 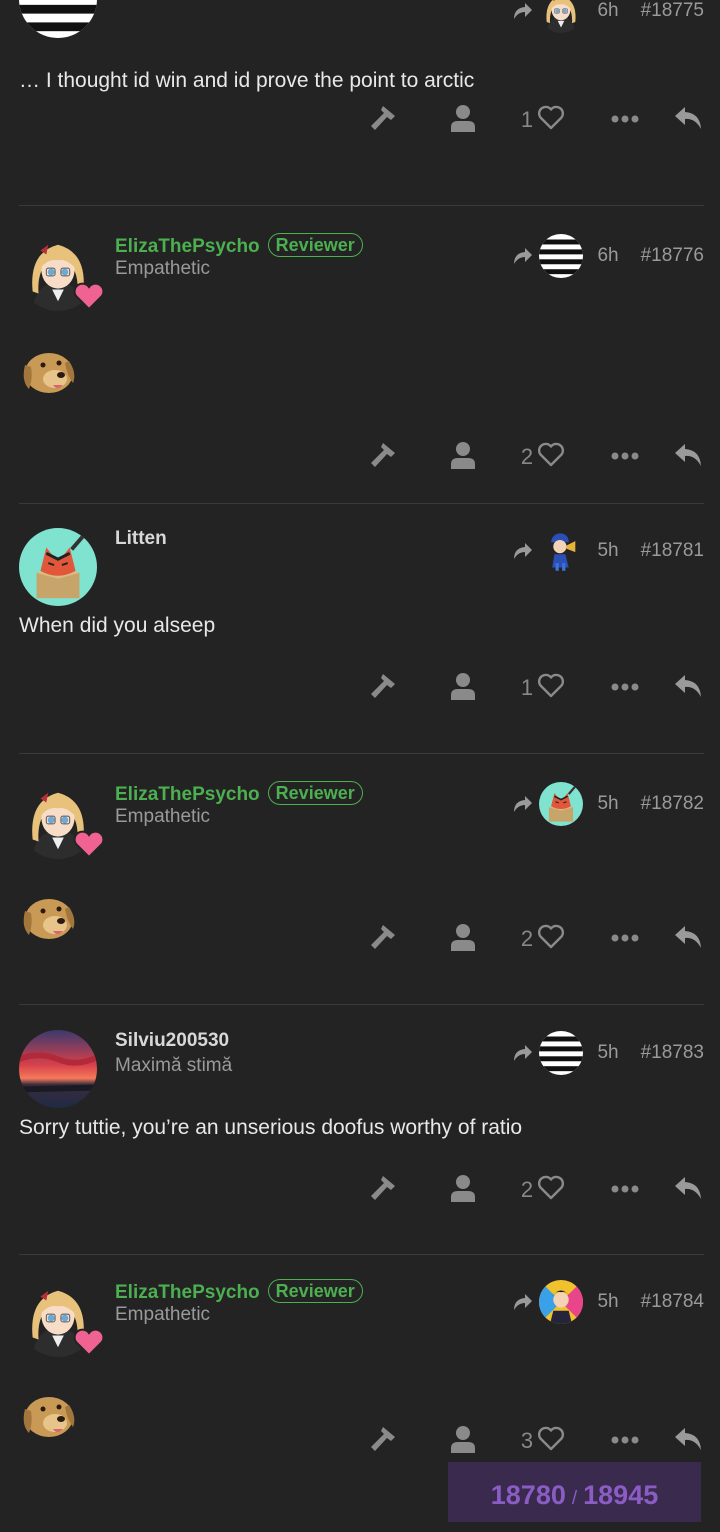 I want to click on post-meta: 6h #18776, so click(x=608, y=256).